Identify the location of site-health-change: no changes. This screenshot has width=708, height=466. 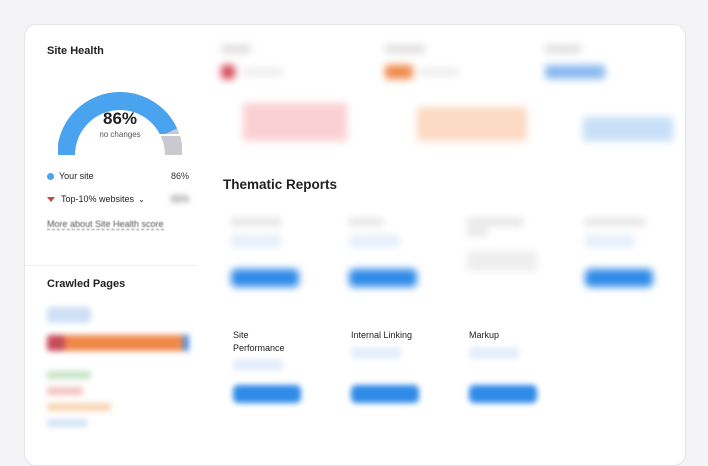
(120, 134).